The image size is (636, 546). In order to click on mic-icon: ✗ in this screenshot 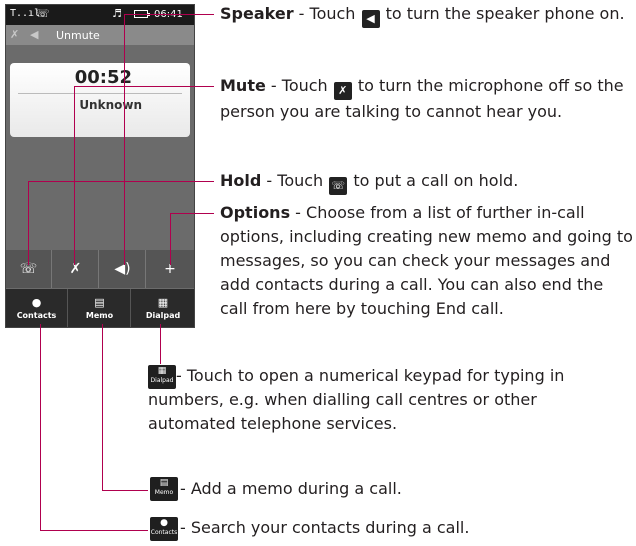, I will do `click(15, 34)`.